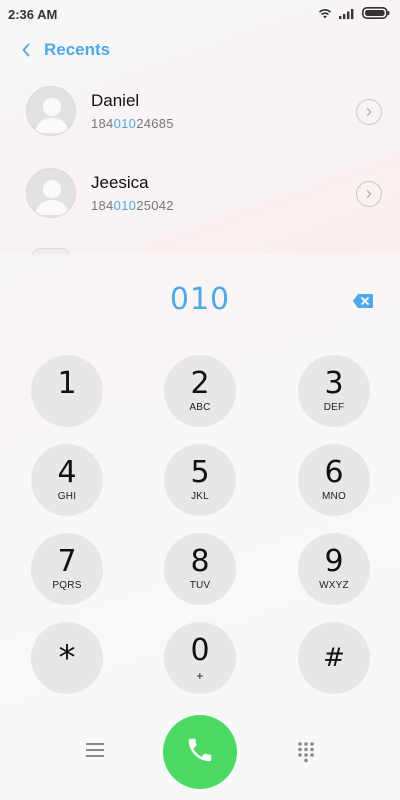 This screenshot has width=400, height=800. I want to click on key-digit: 2, so click(200, 383).